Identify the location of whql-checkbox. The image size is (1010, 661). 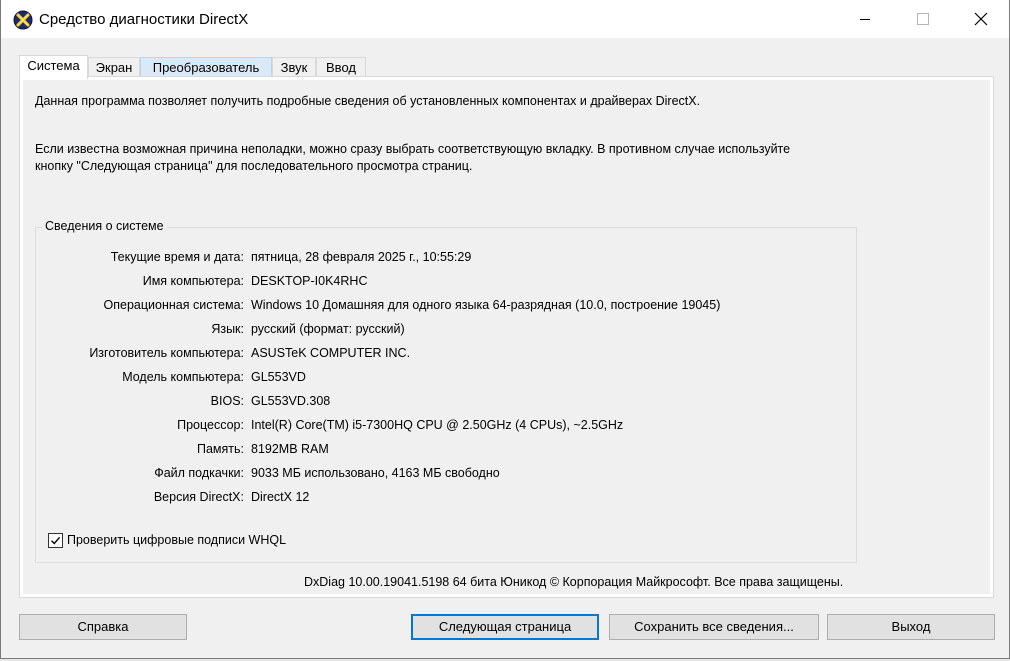
(55, 540).